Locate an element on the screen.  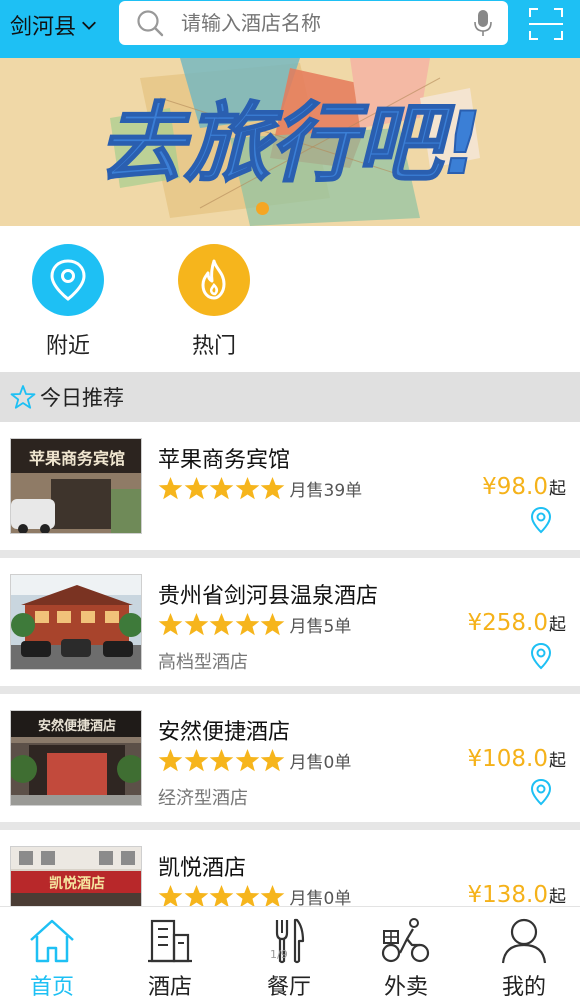
hotel-thumbnail: 安然便捷酒店 is located at coordinates (76, 758).